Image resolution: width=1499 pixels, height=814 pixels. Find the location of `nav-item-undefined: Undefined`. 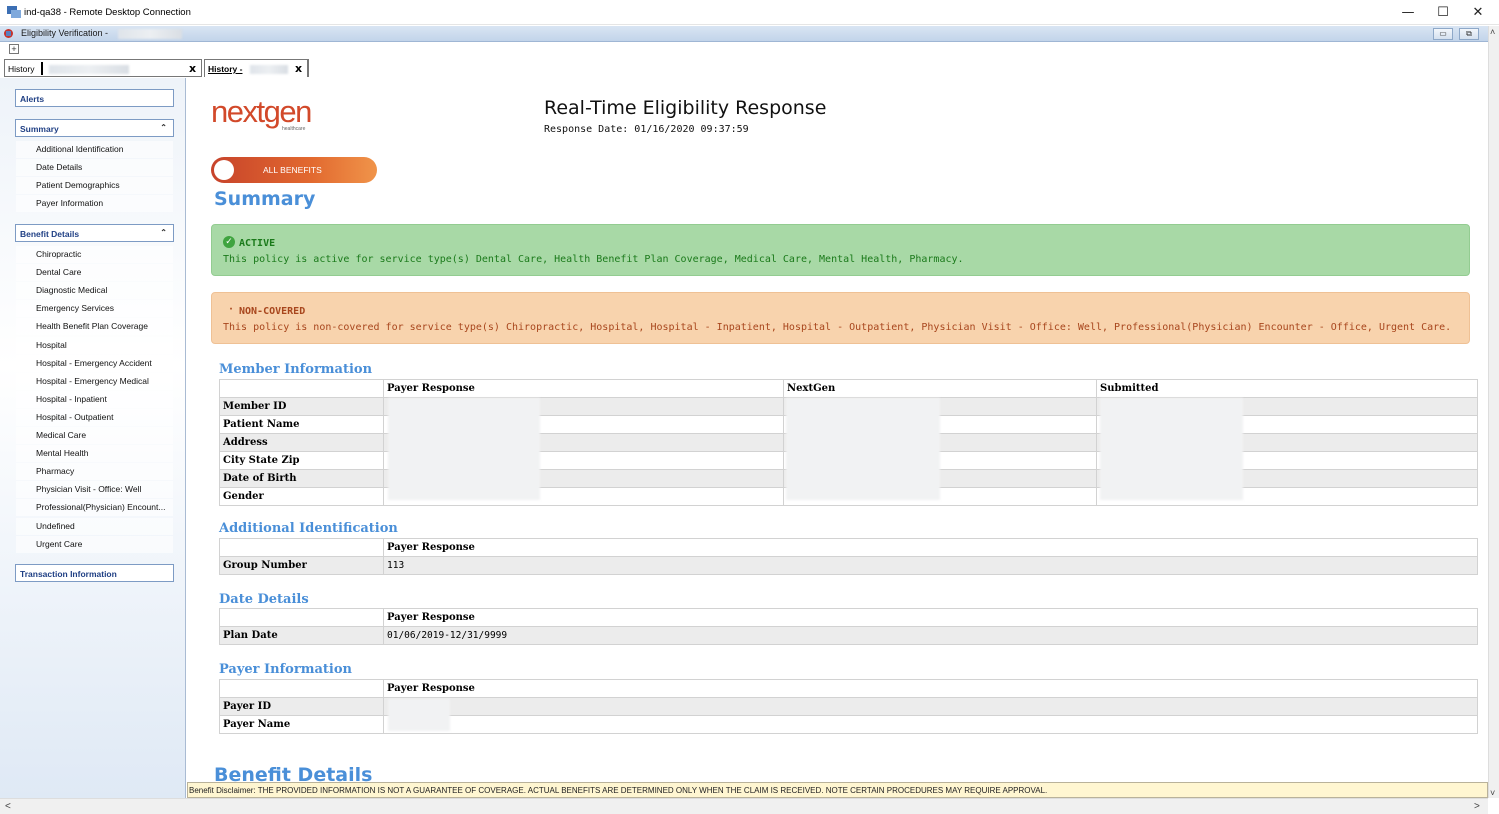

nav-item-undefined: Undefined is located at coordinates (55, 526).